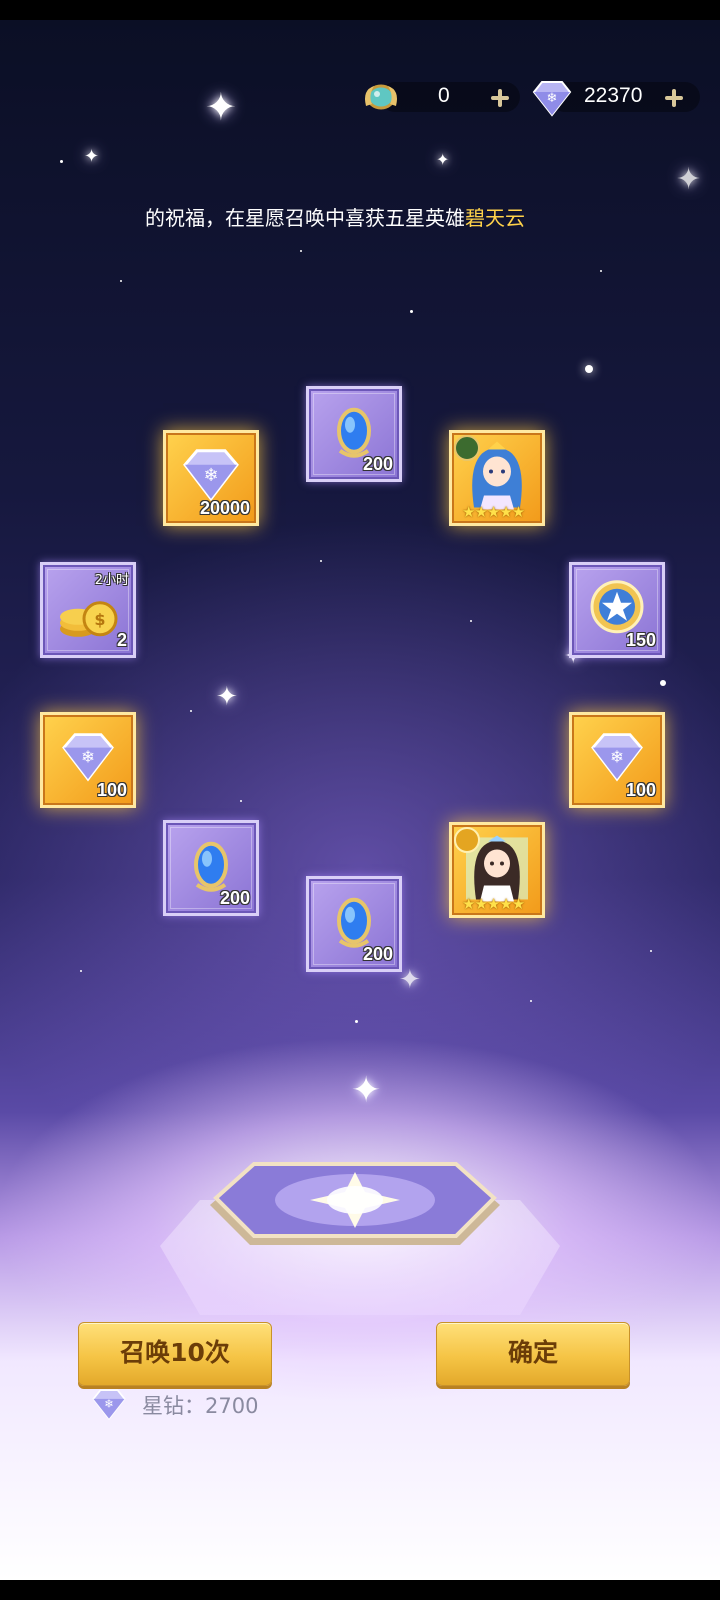 The height and width of the screenshot is (1600, 720). I want to click on add-diamond-button, so click(674, 98).